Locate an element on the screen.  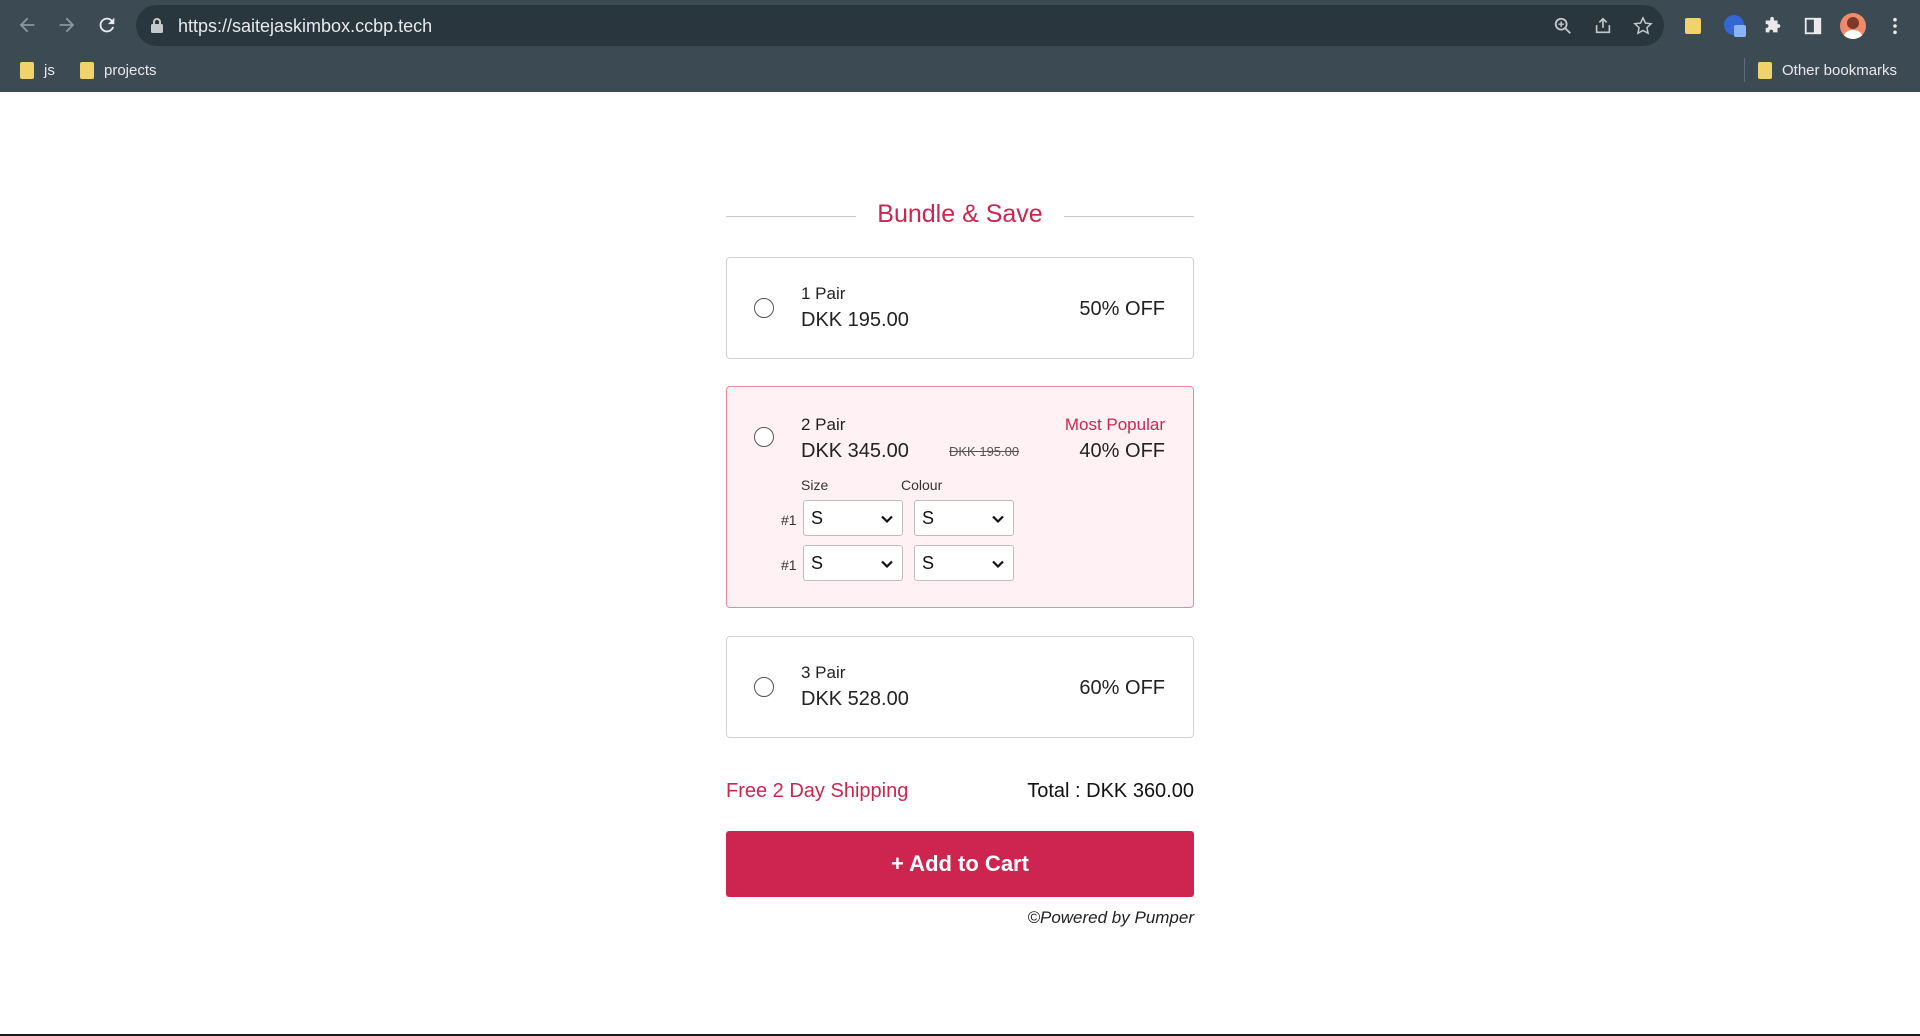
powered-by-label: ©Powered by Pumper is located at coordinates (1110, 917).